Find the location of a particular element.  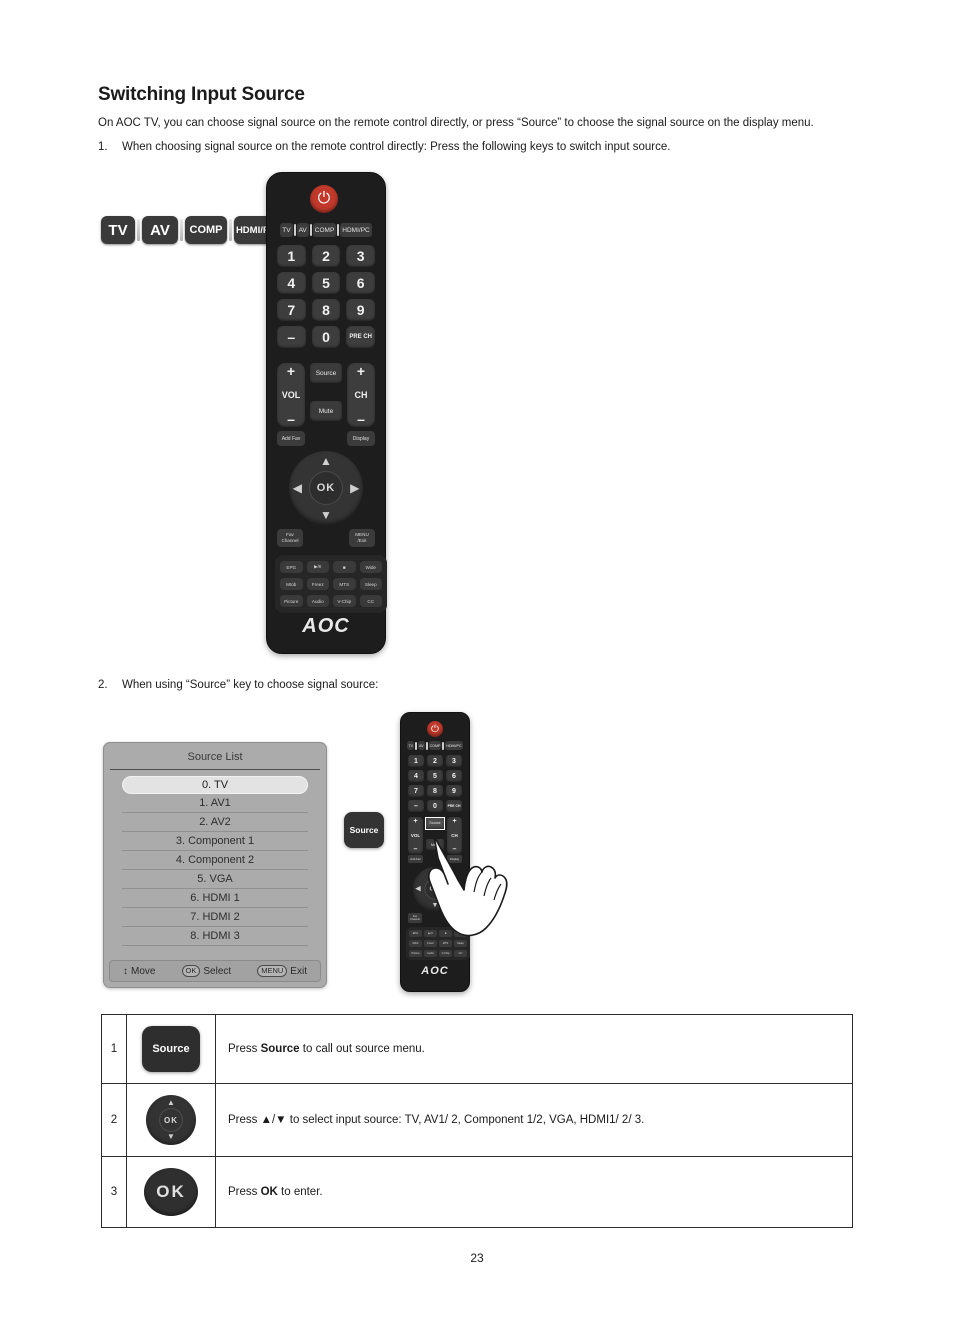

desc-bold: OK is located at coordinates (269, 1192).